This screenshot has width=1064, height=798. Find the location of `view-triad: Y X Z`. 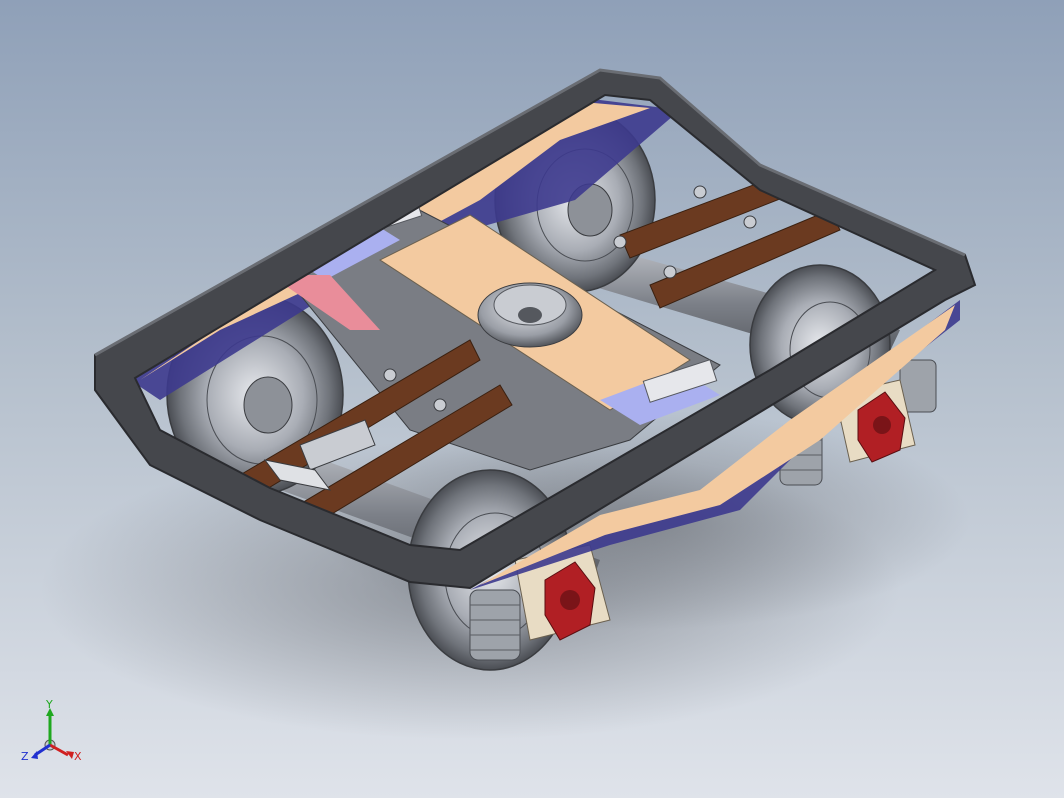

view-triad: Y X Z is located at coordinates (55, 735).